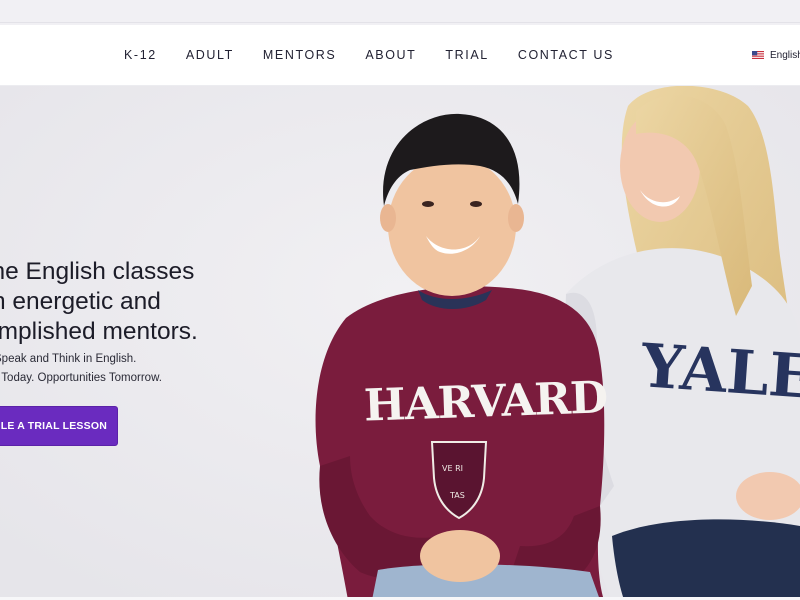  Describe the element at coordinates (80, 301) in the screenshot. I see `hero-title-line-2: n energetic and` at that location.